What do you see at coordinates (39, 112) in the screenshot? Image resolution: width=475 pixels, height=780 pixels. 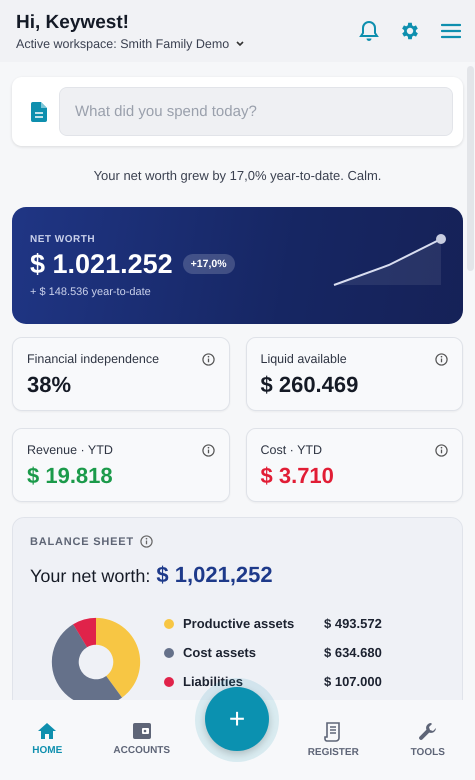 I see `document-icon` at bounding box center [39, 112].